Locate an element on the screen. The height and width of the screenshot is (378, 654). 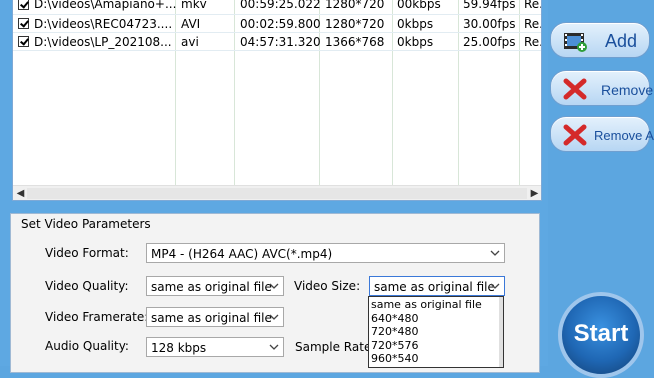
video-size-select: same as original file is located at coordinates (437, 286).